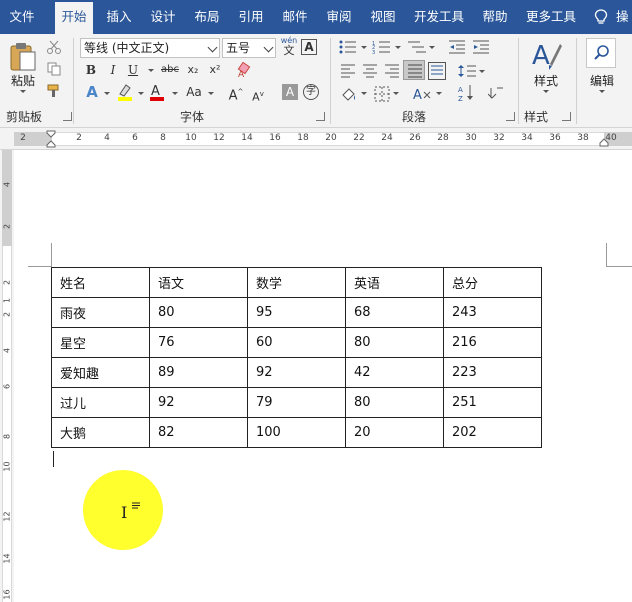  I want to click on tab-insert: 插入, so click(119, 17).